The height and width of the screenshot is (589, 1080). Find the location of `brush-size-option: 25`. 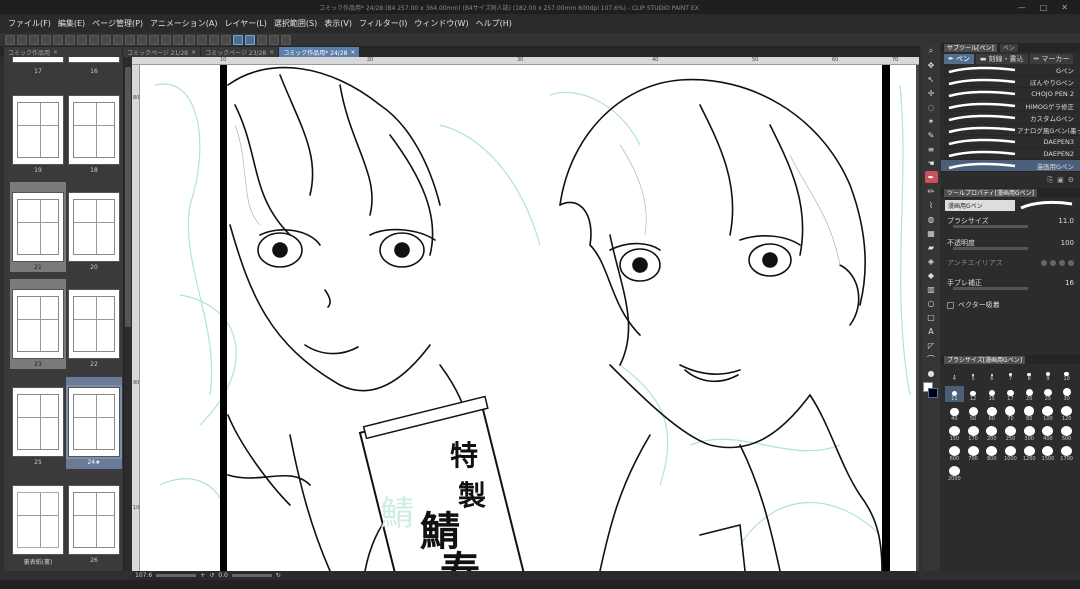

brush-size-option: 25 is located at coordinates (1048, 394).